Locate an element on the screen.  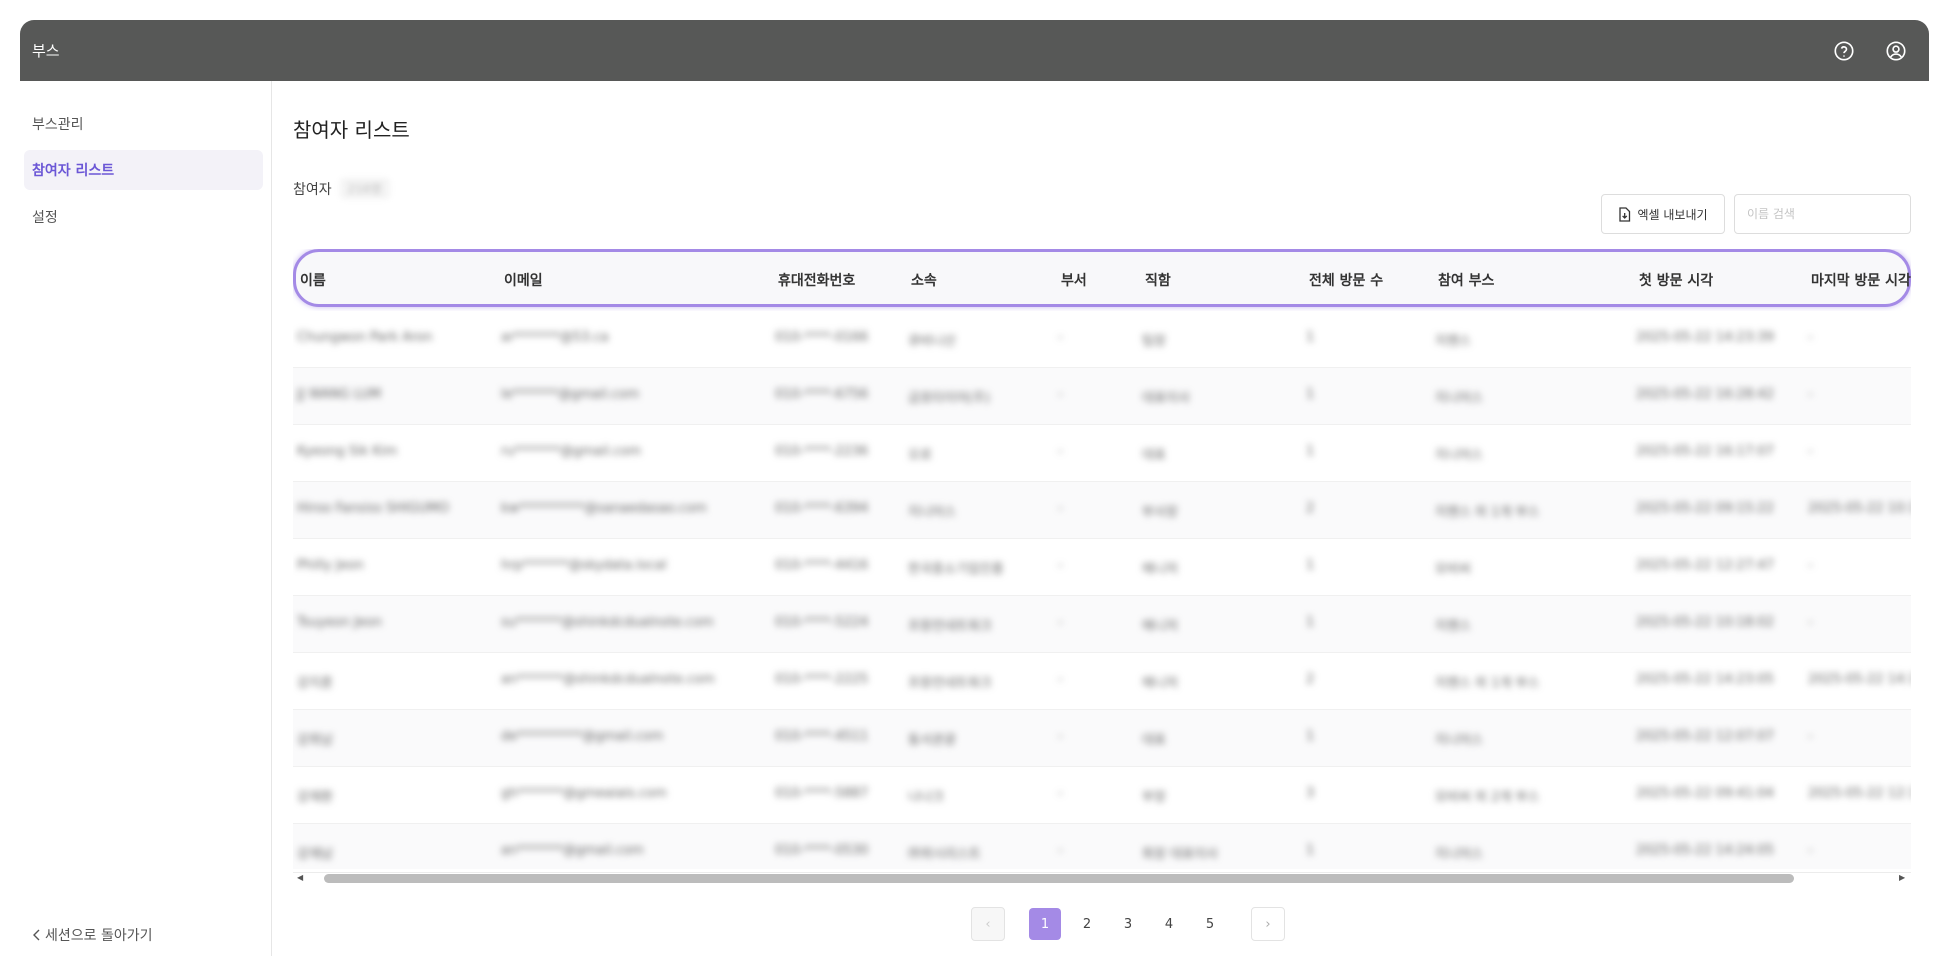
cell-affiliation: 동서관광 is located at coordinates (932, 740).